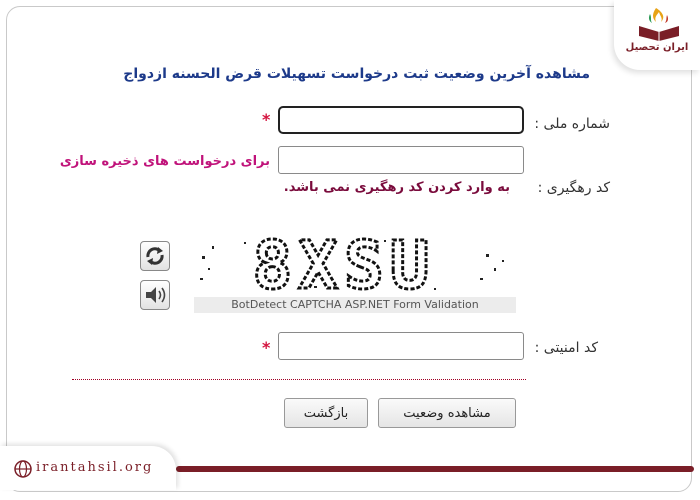 This screenshot has height=500, width=700. Describe the element at coordinates (573, 188) in the screenshot. I see `tracking-code-label: کد رهگیری :` at that location.